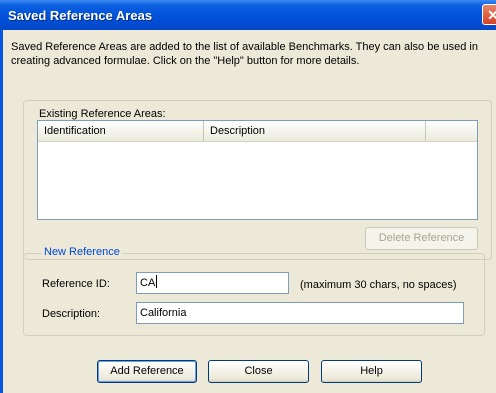 The image size is (496, 393). What do you see at coordinates (300, 313) in the screenshot?
I see `description-input: California` at bounding box center [300, 313].